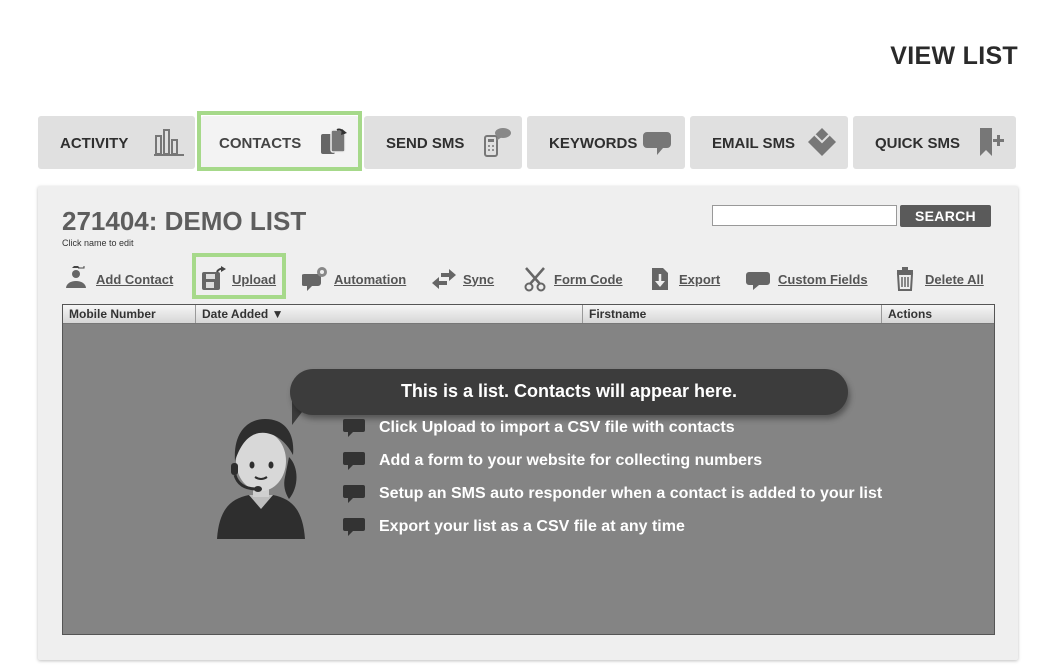 Image resolution: width=1057 pixels, height=671 pixels. Describe the element at coordinates (425, 143) in the screenshot. I see `tab-label: SEND SMS` at that location.